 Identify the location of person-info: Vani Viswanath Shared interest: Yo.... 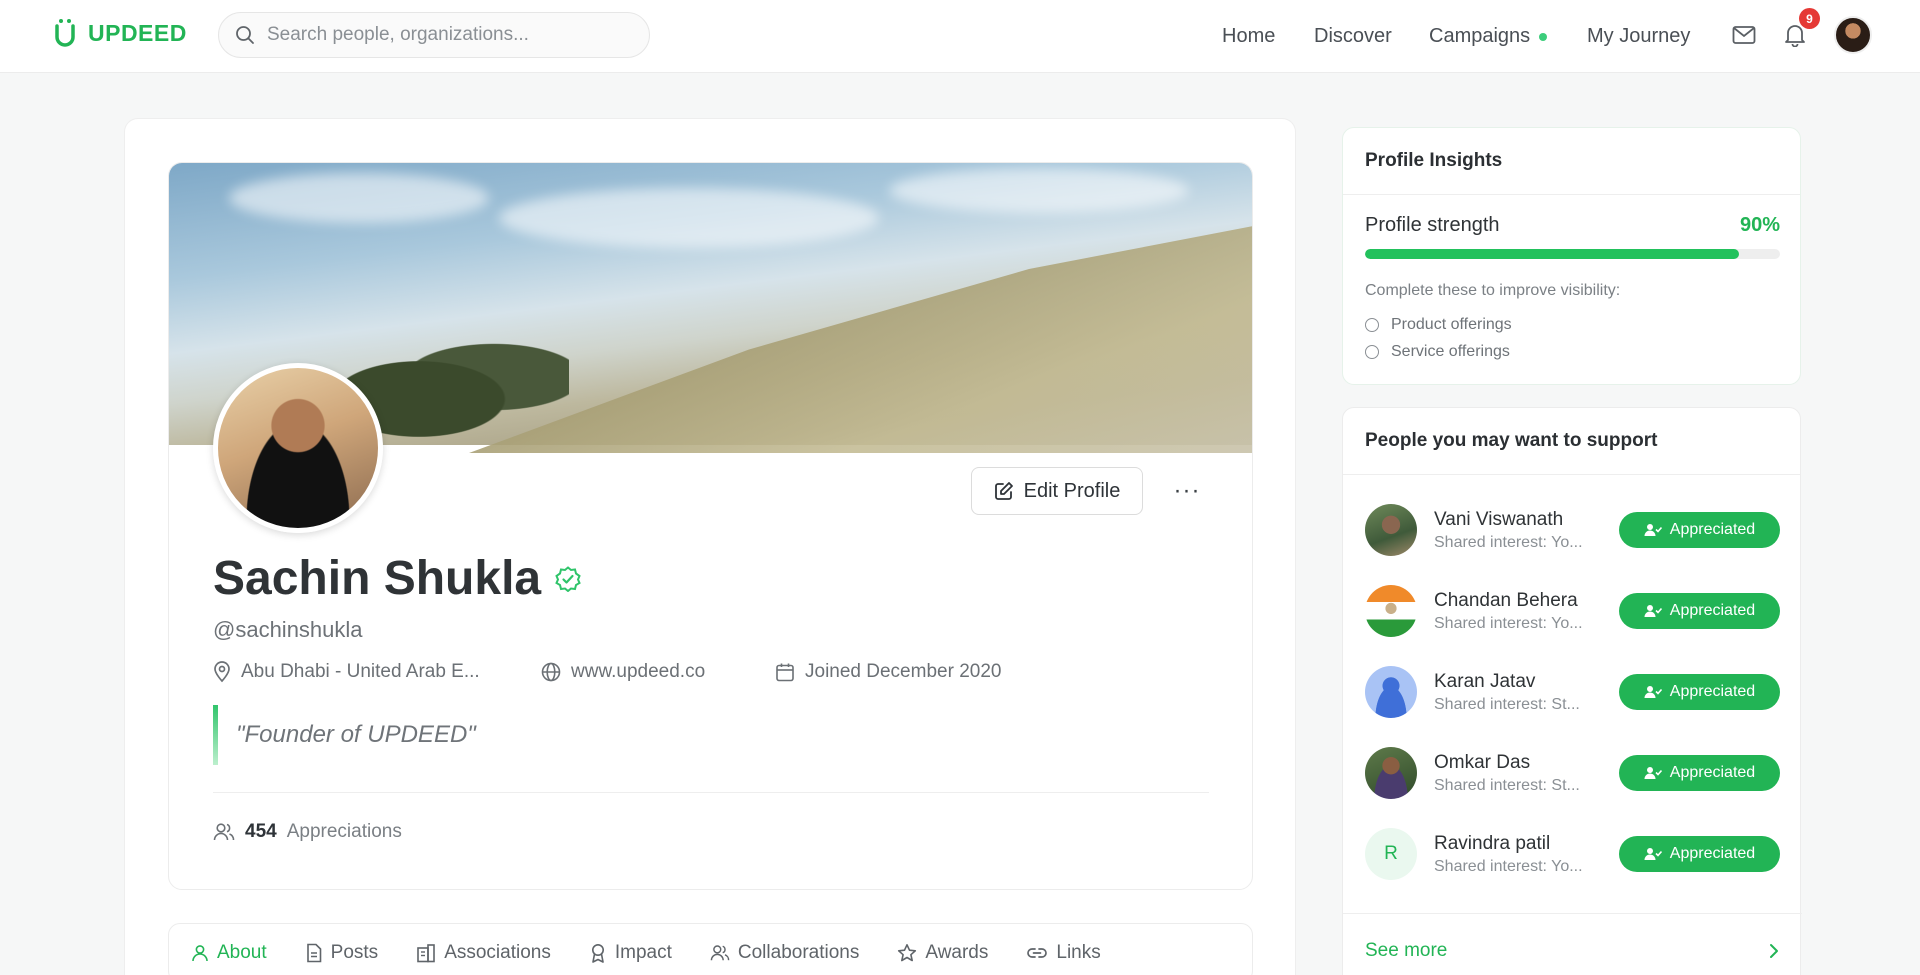
(1515, 530).